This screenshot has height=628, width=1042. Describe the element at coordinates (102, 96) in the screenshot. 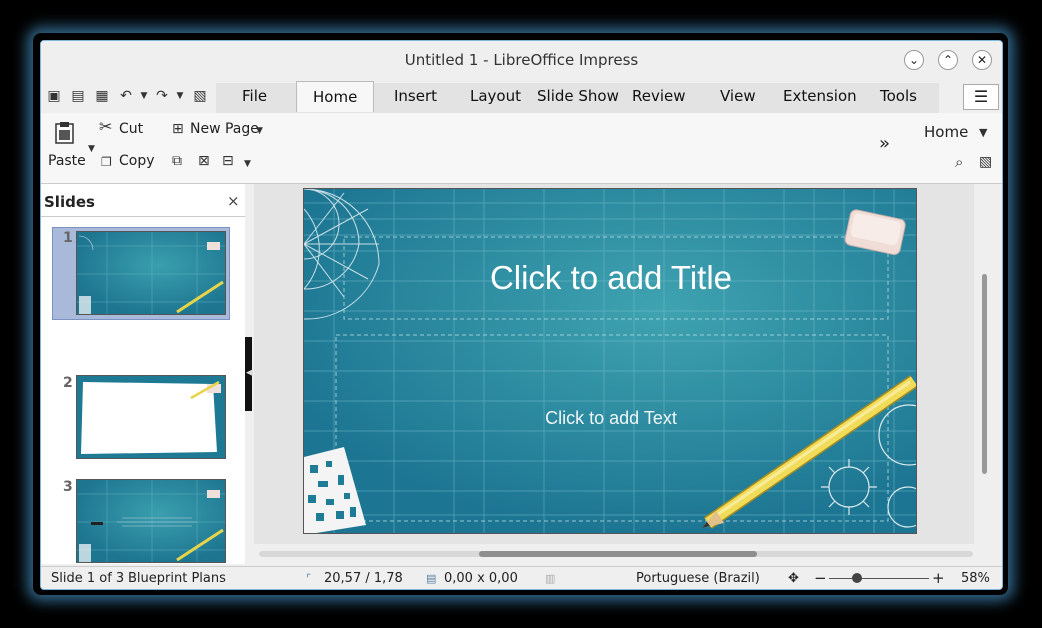

I see `save-icon: ▦` at that location.